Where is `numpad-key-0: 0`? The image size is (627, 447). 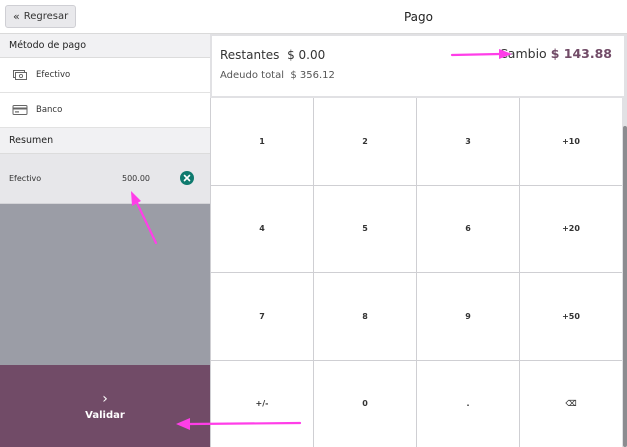 numpad-key-0: 0 is located at coordinates (365, 403).